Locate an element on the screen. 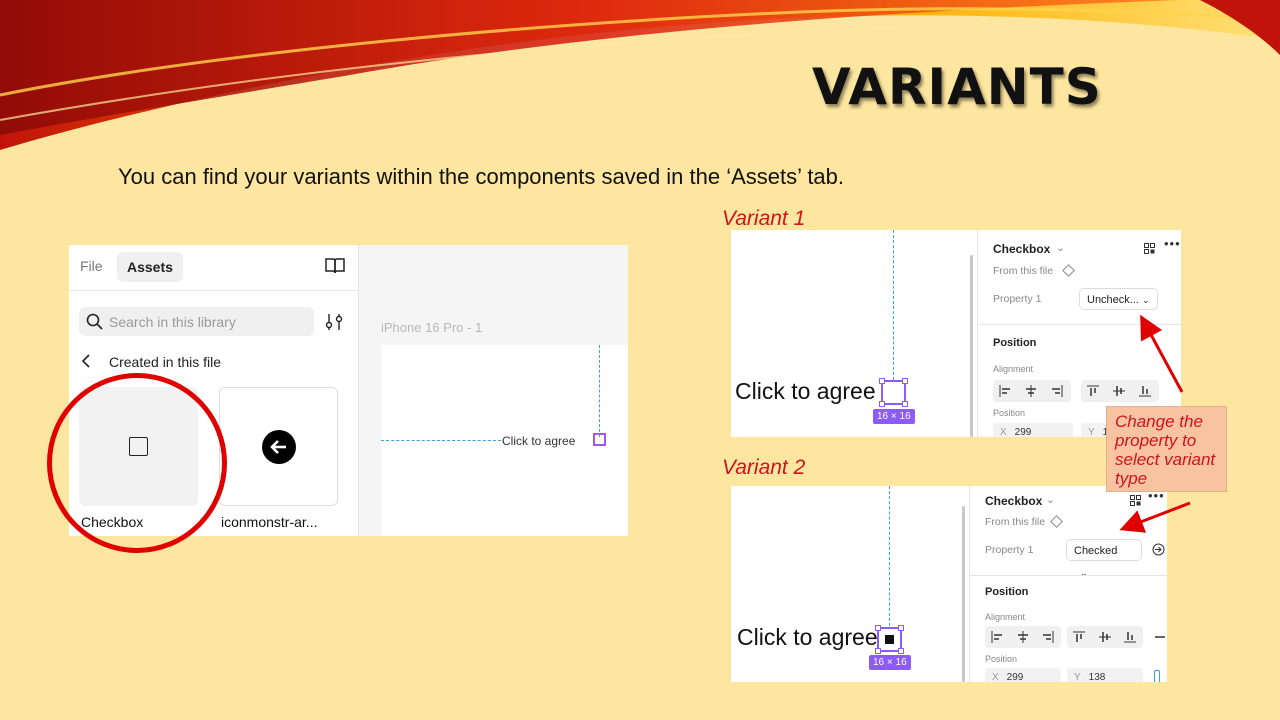  book-icon is located at coordinates (335, 266).